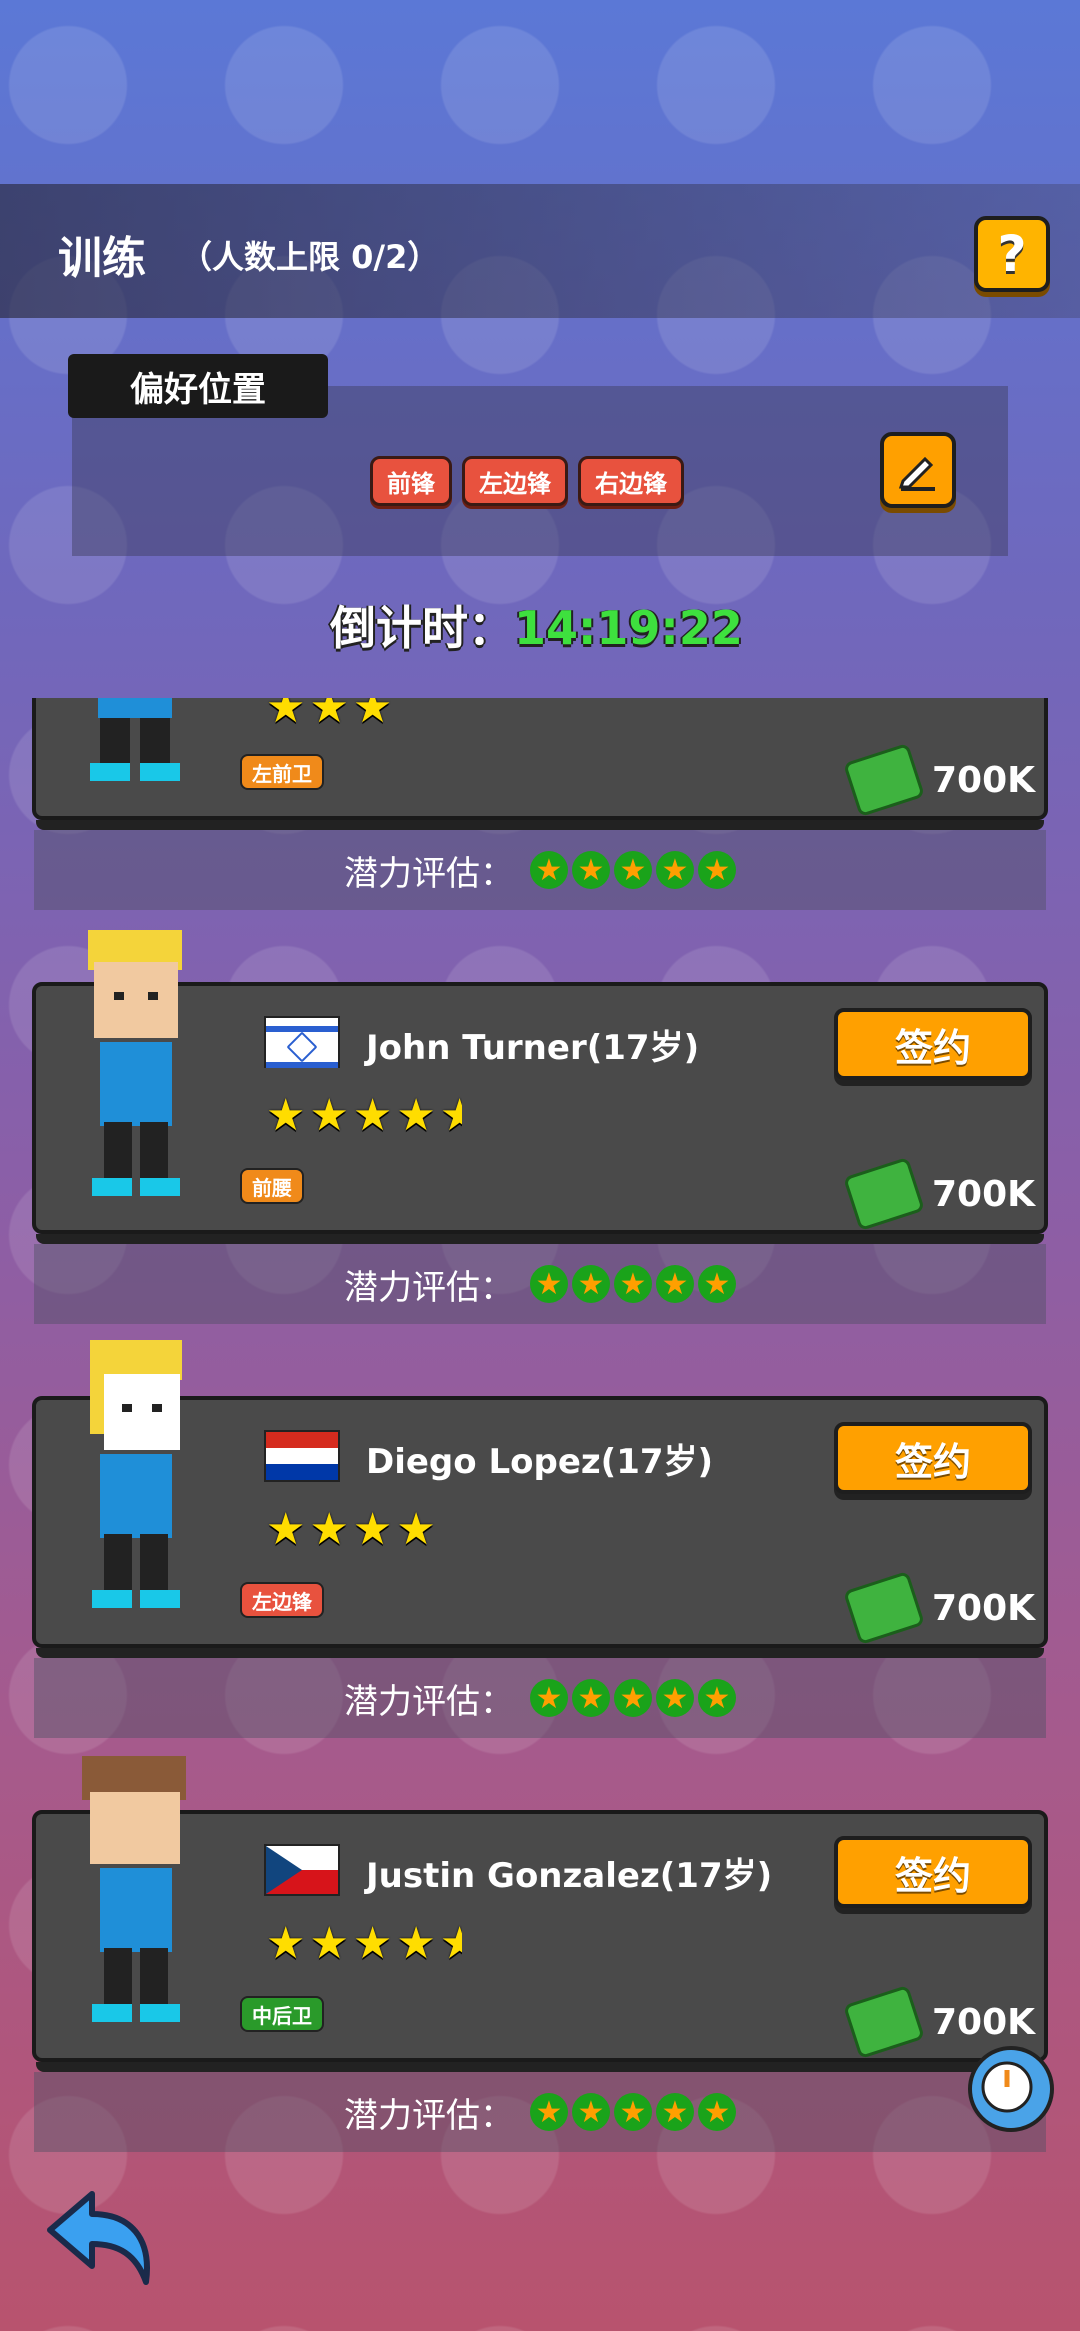 This screenshot has height=2331, width=1080. What do you see at coordinates (1011, 2089) in the screenshot?
I see `stopwatch-icon` at bounding box center [1011, 2089].